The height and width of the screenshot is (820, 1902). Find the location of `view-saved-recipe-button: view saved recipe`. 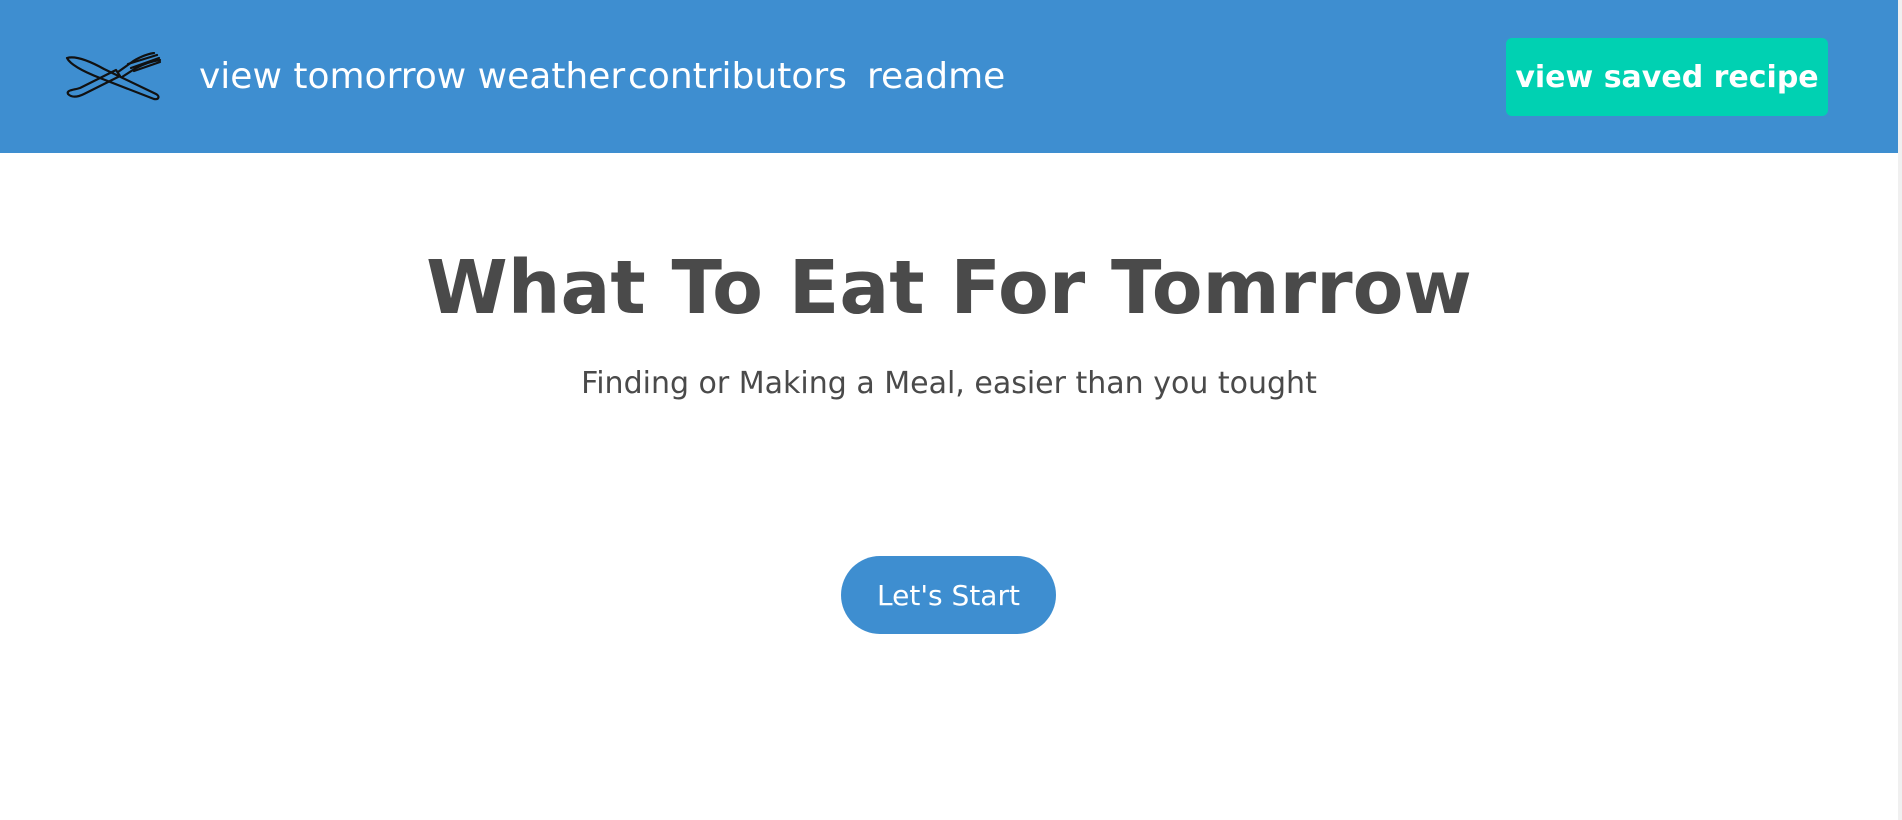

view-saved-recipe-button: view saved recipe is located at coordinates (1667, 77).